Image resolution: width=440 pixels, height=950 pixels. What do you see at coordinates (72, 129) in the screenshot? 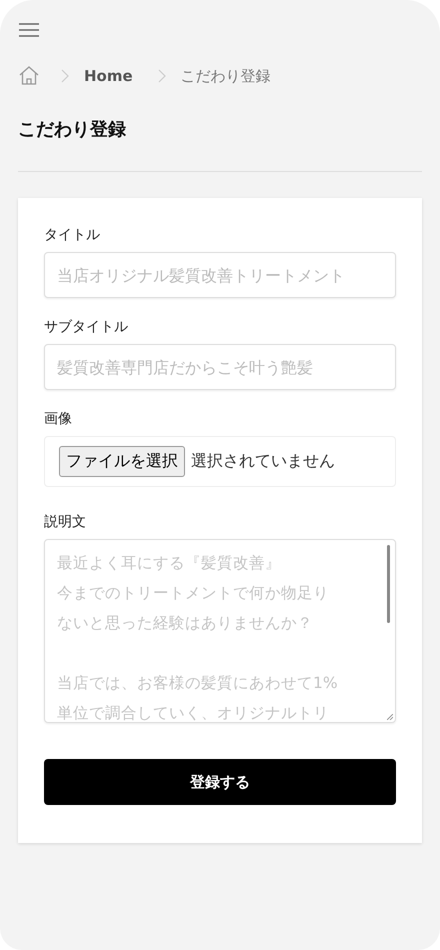
I see `page-title: こだわり登録` at bounding box center [72, 129].